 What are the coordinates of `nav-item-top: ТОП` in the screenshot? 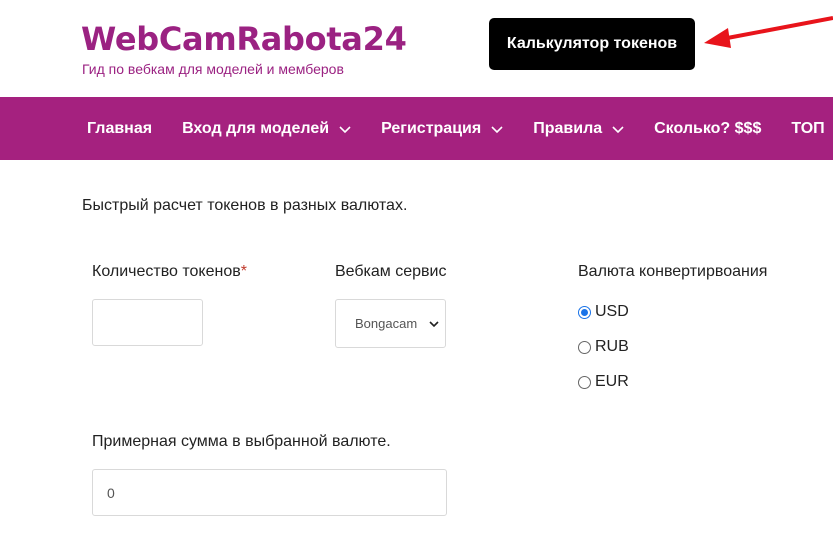 It's located at (807, 129).